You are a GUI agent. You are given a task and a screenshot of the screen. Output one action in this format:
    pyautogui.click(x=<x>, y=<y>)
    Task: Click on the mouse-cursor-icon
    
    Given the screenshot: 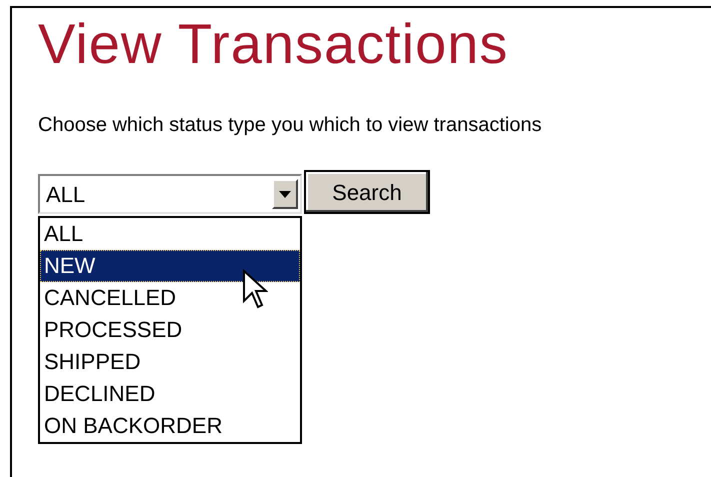 What is the action you would take?
    pyautogui.click(x=255, y=289)
    